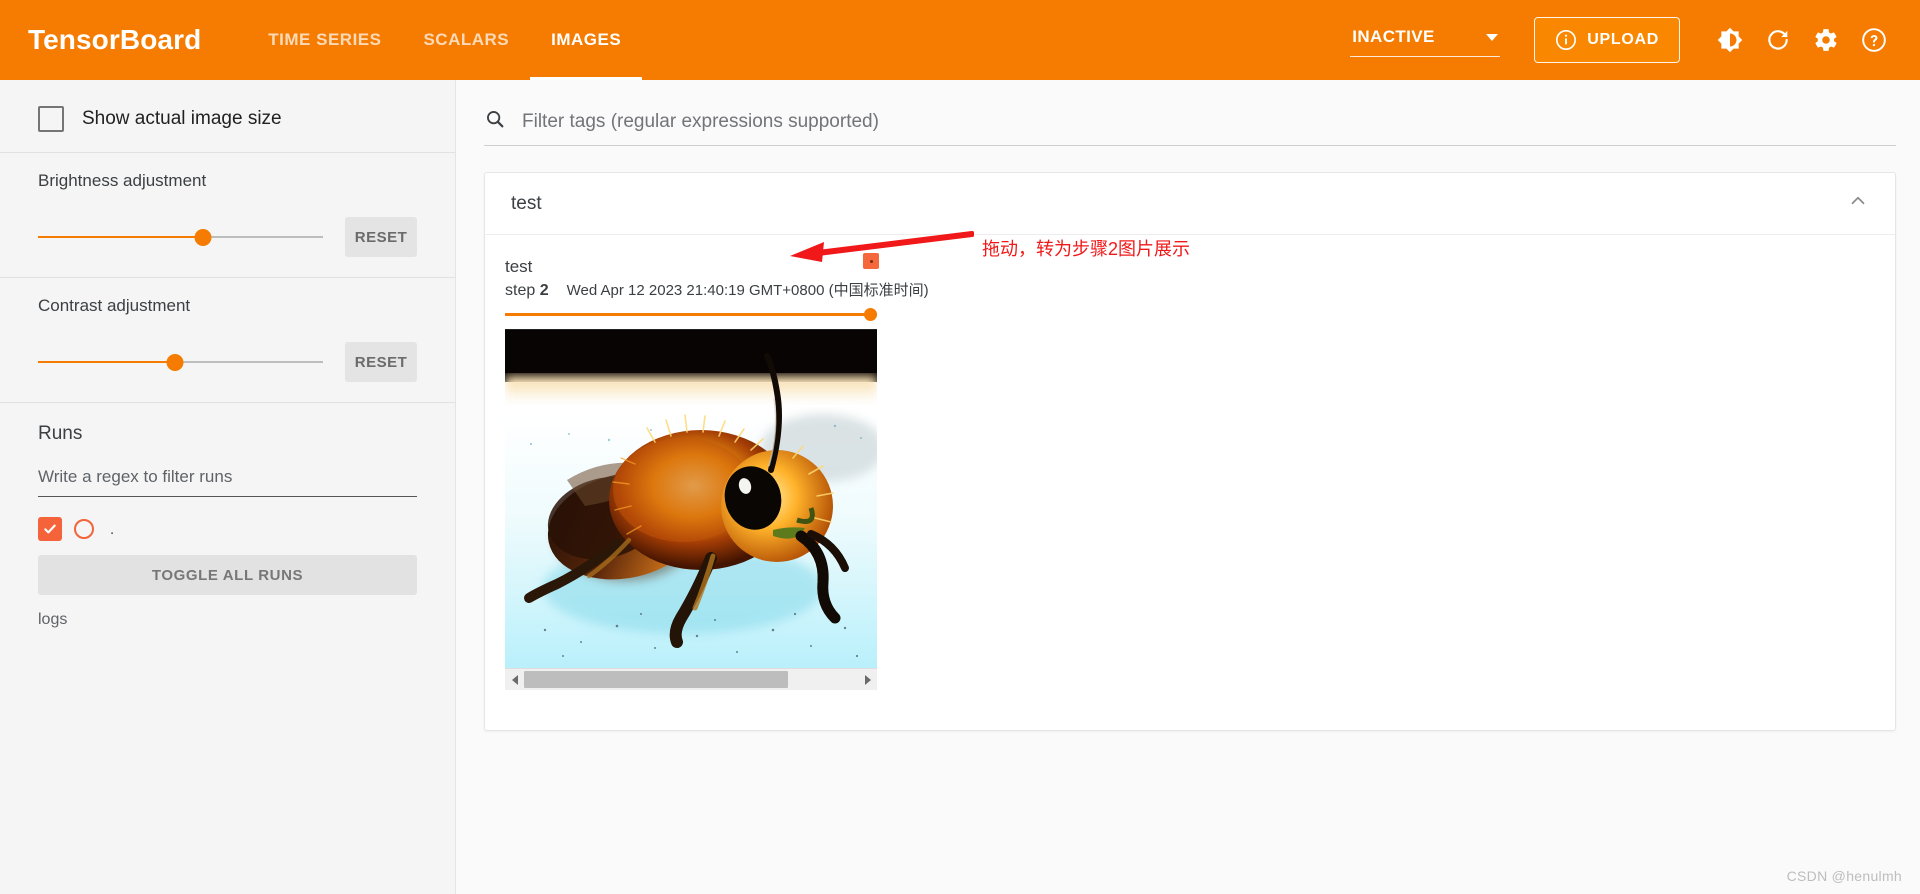 This screenshot has width=1920, height=894. I want to click on upload-button-label: UPLOAD, so click(1623, 39).